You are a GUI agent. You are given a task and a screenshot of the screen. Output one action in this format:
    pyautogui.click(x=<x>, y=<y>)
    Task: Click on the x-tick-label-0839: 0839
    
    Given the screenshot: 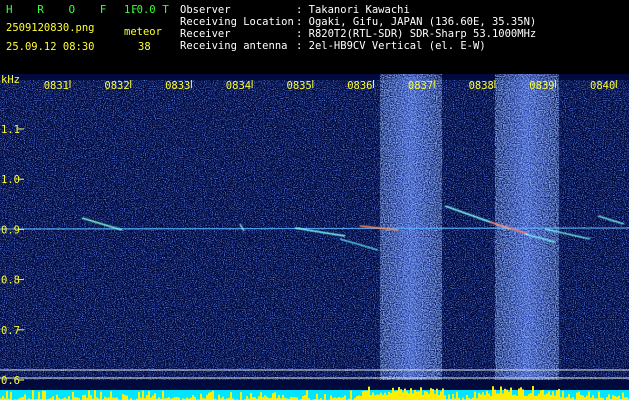 What is the action you would take?
    pyautogui.click(x=541, y=86)
    